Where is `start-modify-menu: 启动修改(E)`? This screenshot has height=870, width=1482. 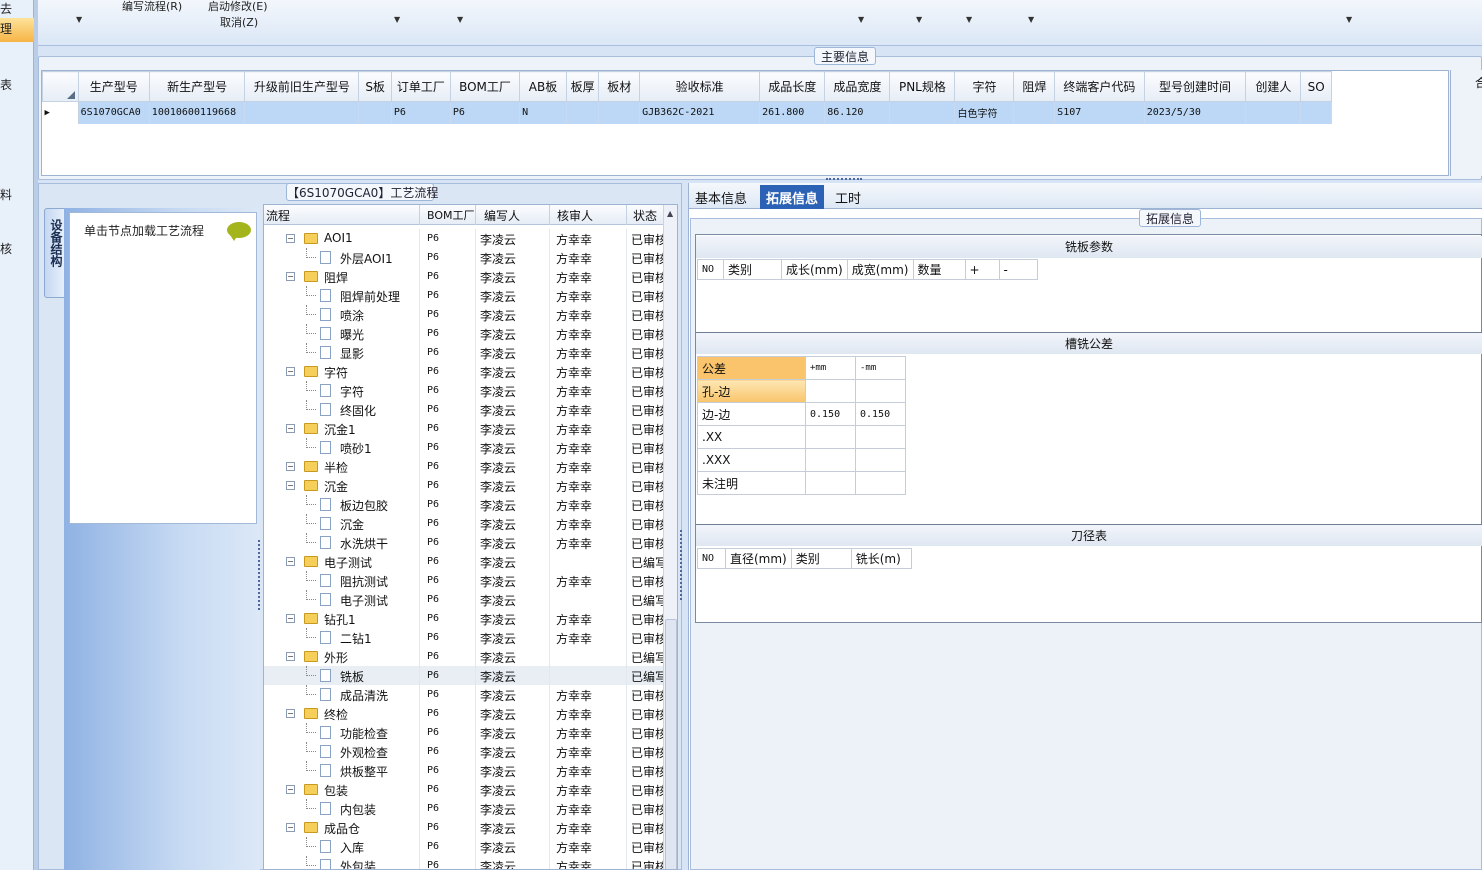
start-modify-menu: 启动修改(E) is located at coordinates (238, 7).